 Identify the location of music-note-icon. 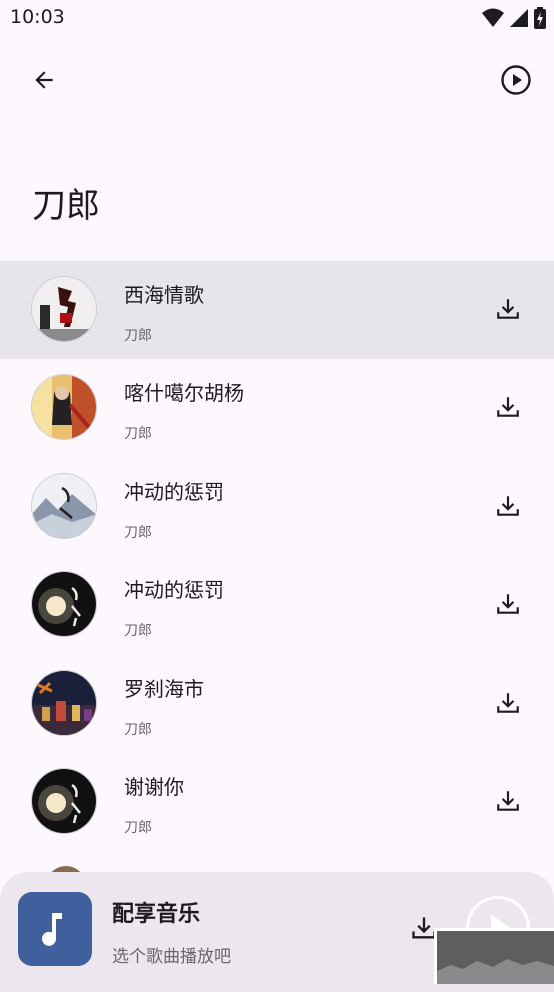
(52, 929).